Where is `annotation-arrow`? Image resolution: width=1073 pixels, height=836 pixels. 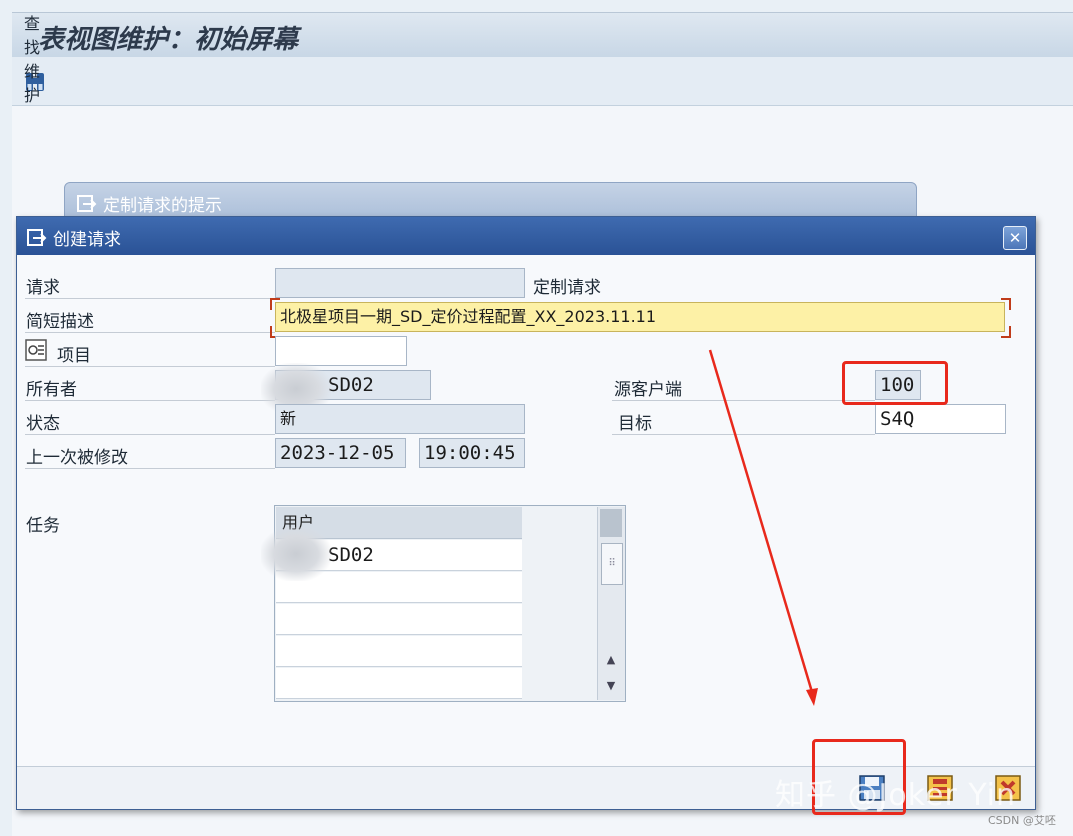
annotation-arrow is located at coordinates (763, 527).